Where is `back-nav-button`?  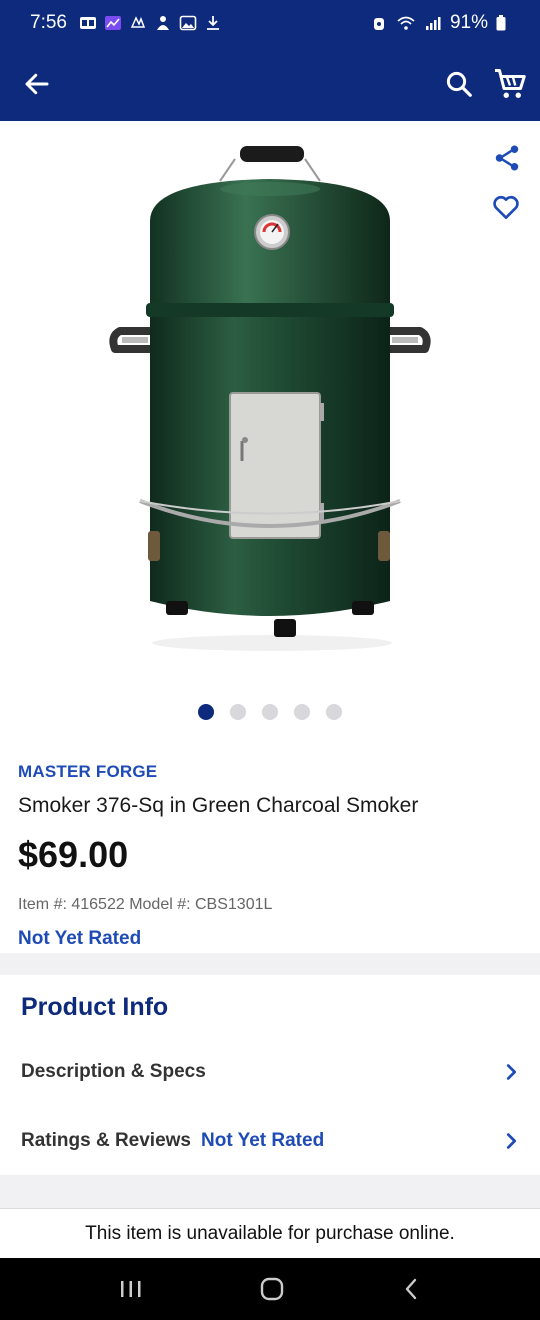
back-nav-button is located at coordinates (411, 1289).